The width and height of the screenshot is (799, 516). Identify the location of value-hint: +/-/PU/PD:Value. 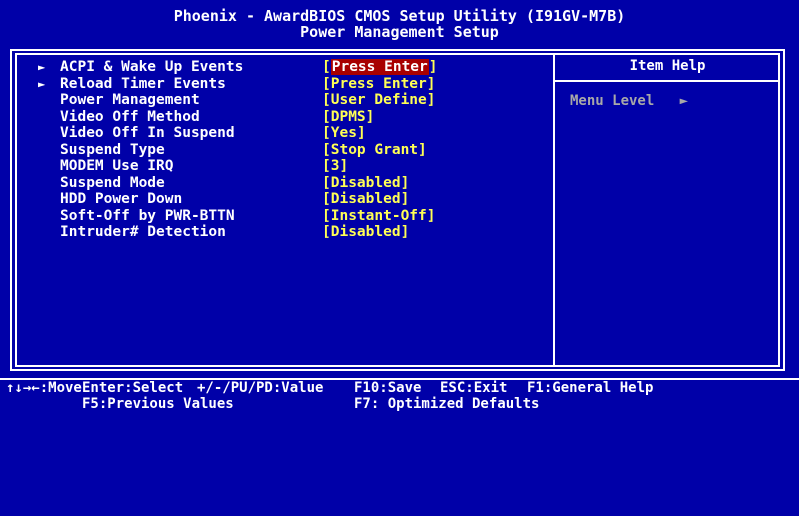
(260, 388).